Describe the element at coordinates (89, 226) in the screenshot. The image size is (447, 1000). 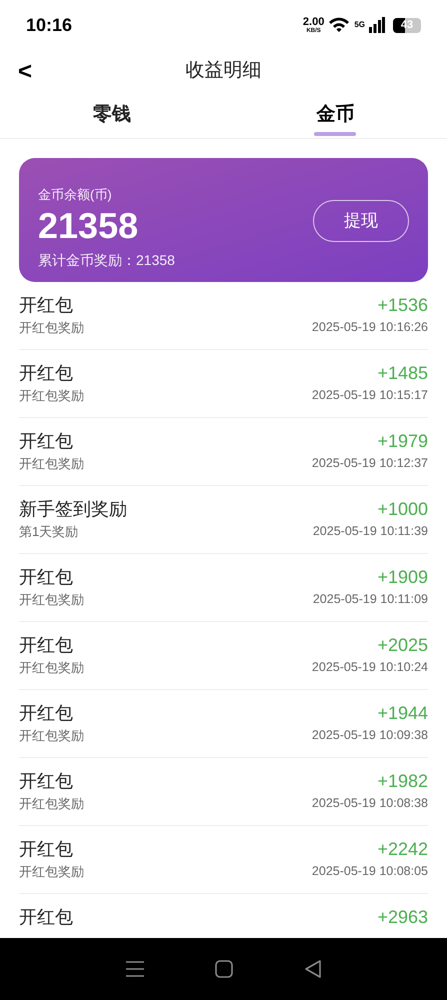
I see `balance-amount: 21358` at that location.